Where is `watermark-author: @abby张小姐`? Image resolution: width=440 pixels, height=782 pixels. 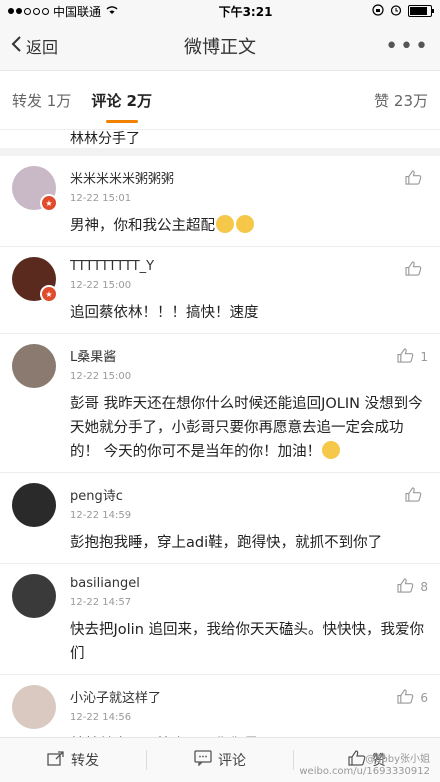 watermark-author: @abby张小姐 is located at coordinates (397, 759).